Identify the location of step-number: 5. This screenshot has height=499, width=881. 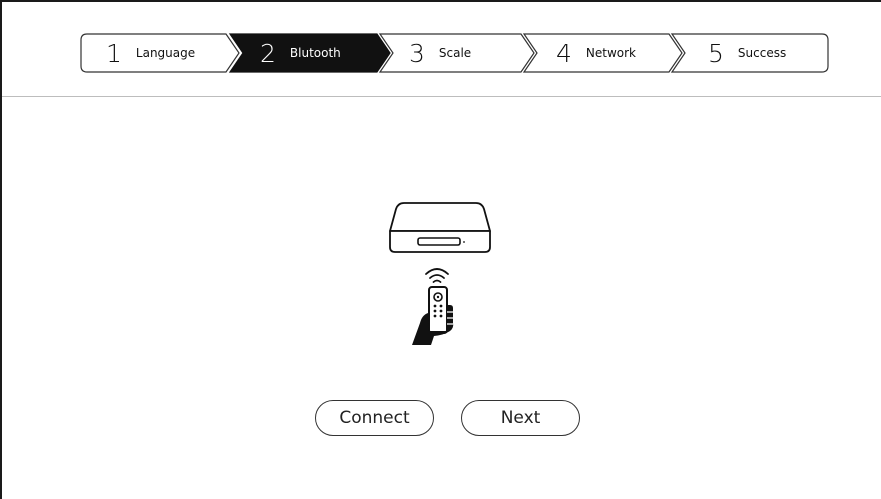
(716, 53).